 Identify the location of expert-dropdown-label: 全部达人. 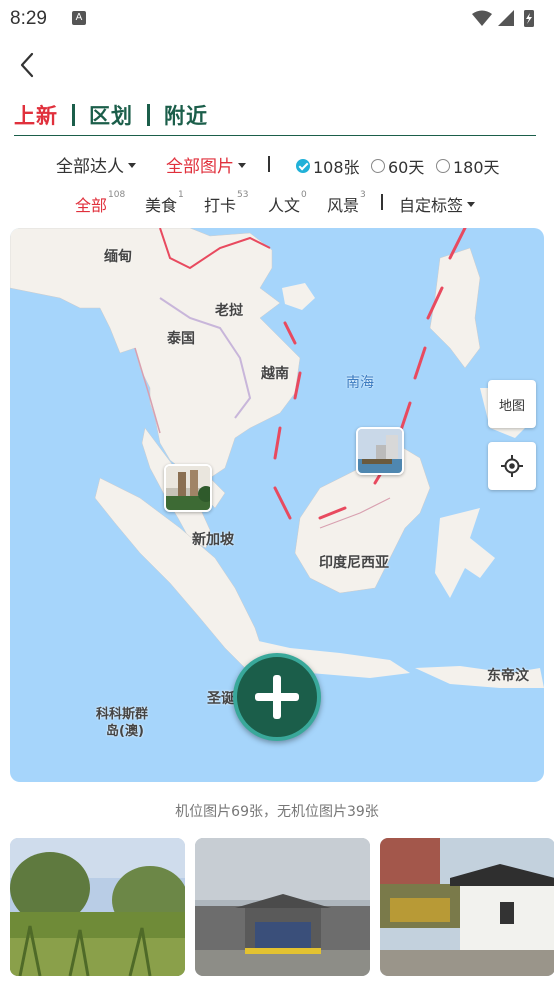
(90, 167).